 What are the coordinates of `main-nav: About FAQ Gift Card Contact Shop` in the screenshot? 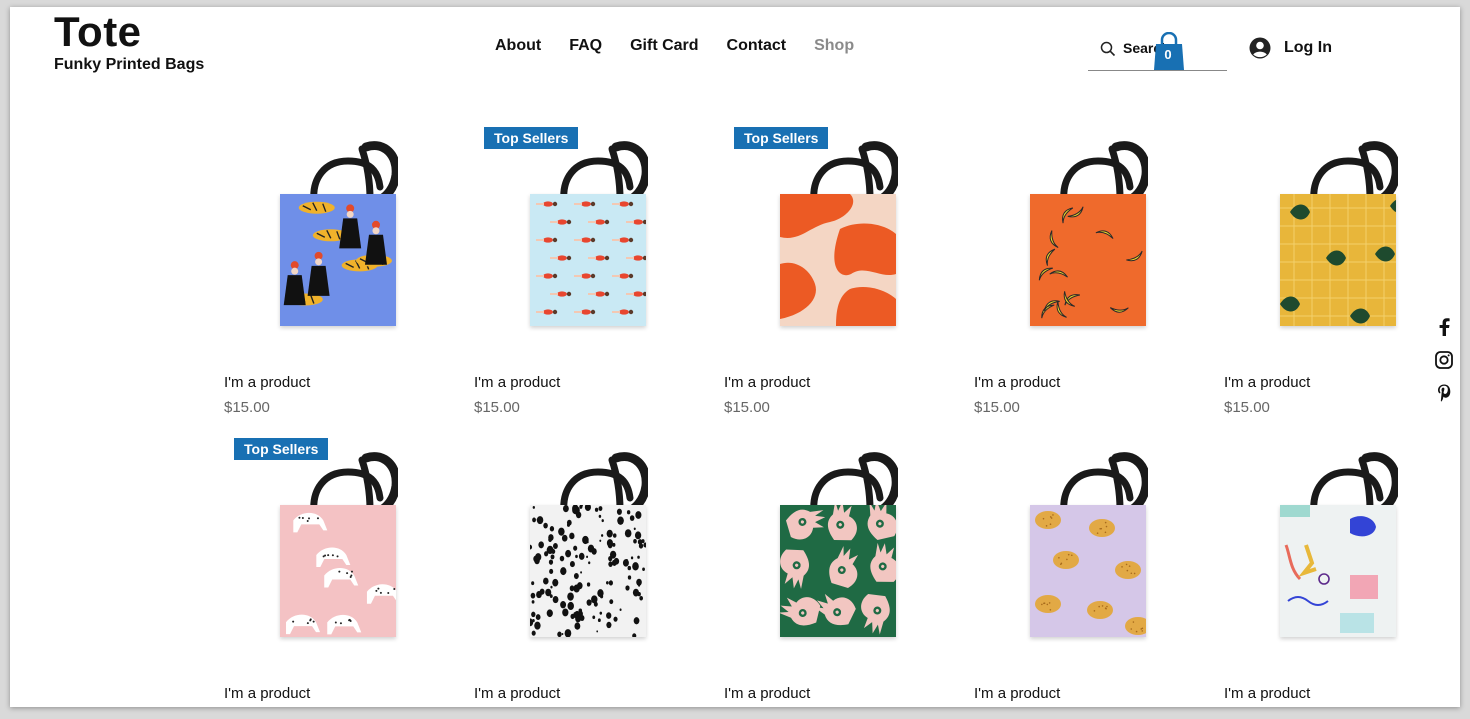 It's located at (674, 46).